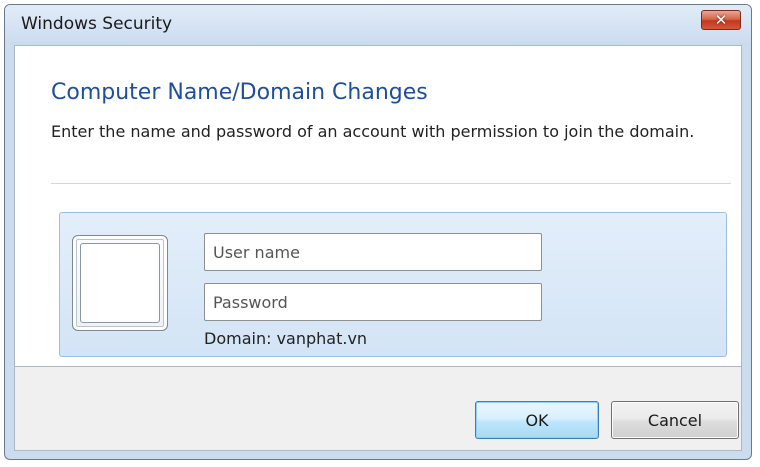  What do you see at coordinates (537, 420) in the screenshot?
I see `ok-button: OK` at bounding box center [537, 420].